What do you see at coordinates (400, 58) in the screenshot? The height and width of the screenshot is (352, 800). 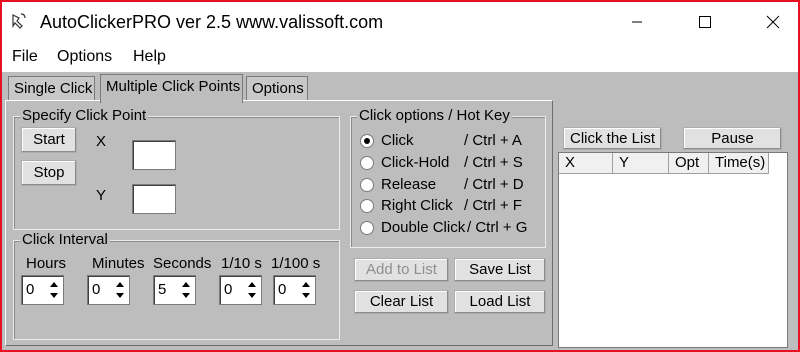 I see `menu-bar: File Options Help` at bounding box center [400, 58].